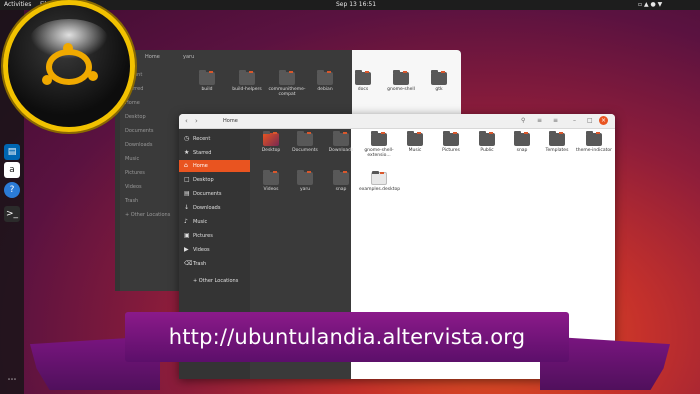  Describe the element at coordinates (155, 117) in the screenshot. I see `sidebar-item-desktop: Desktop` at that location.